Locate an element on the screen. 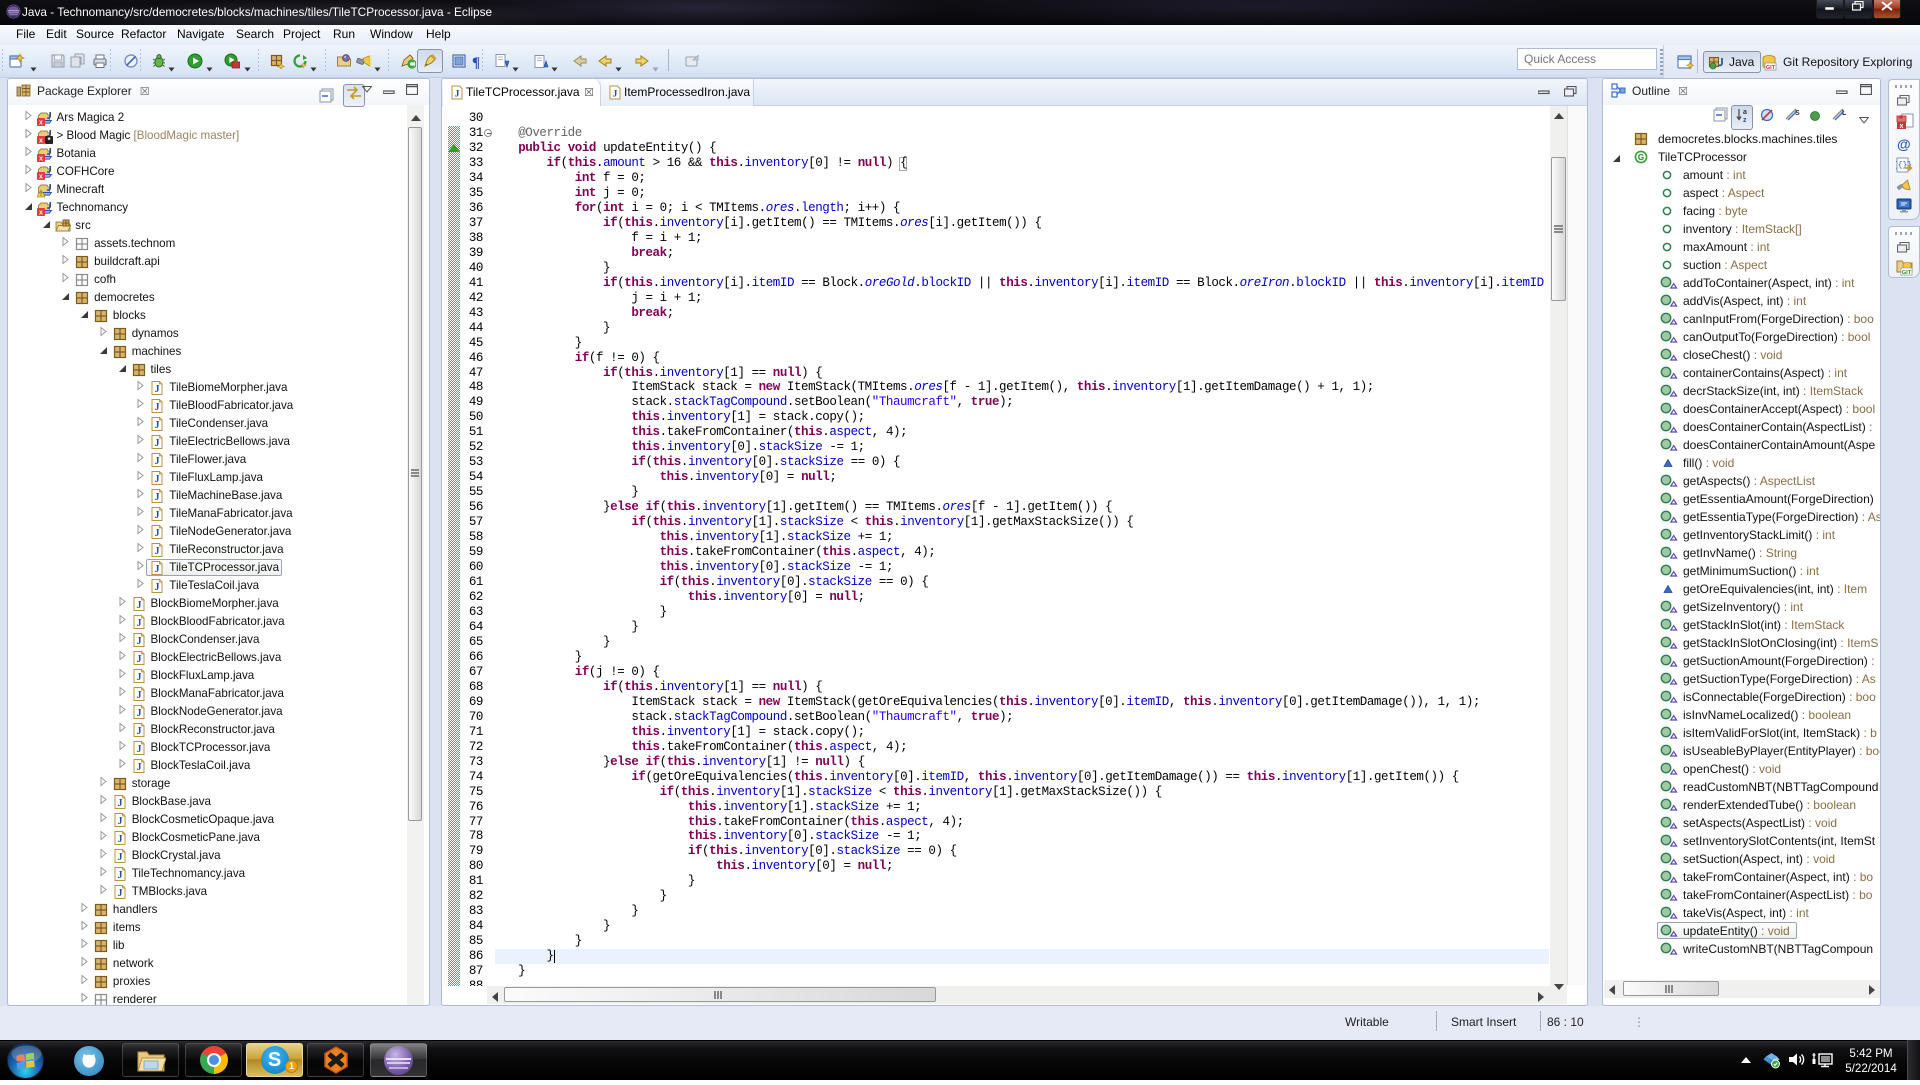 The image size is (1920, 1085). svg-text: z is located at coordinates (1745, 120).